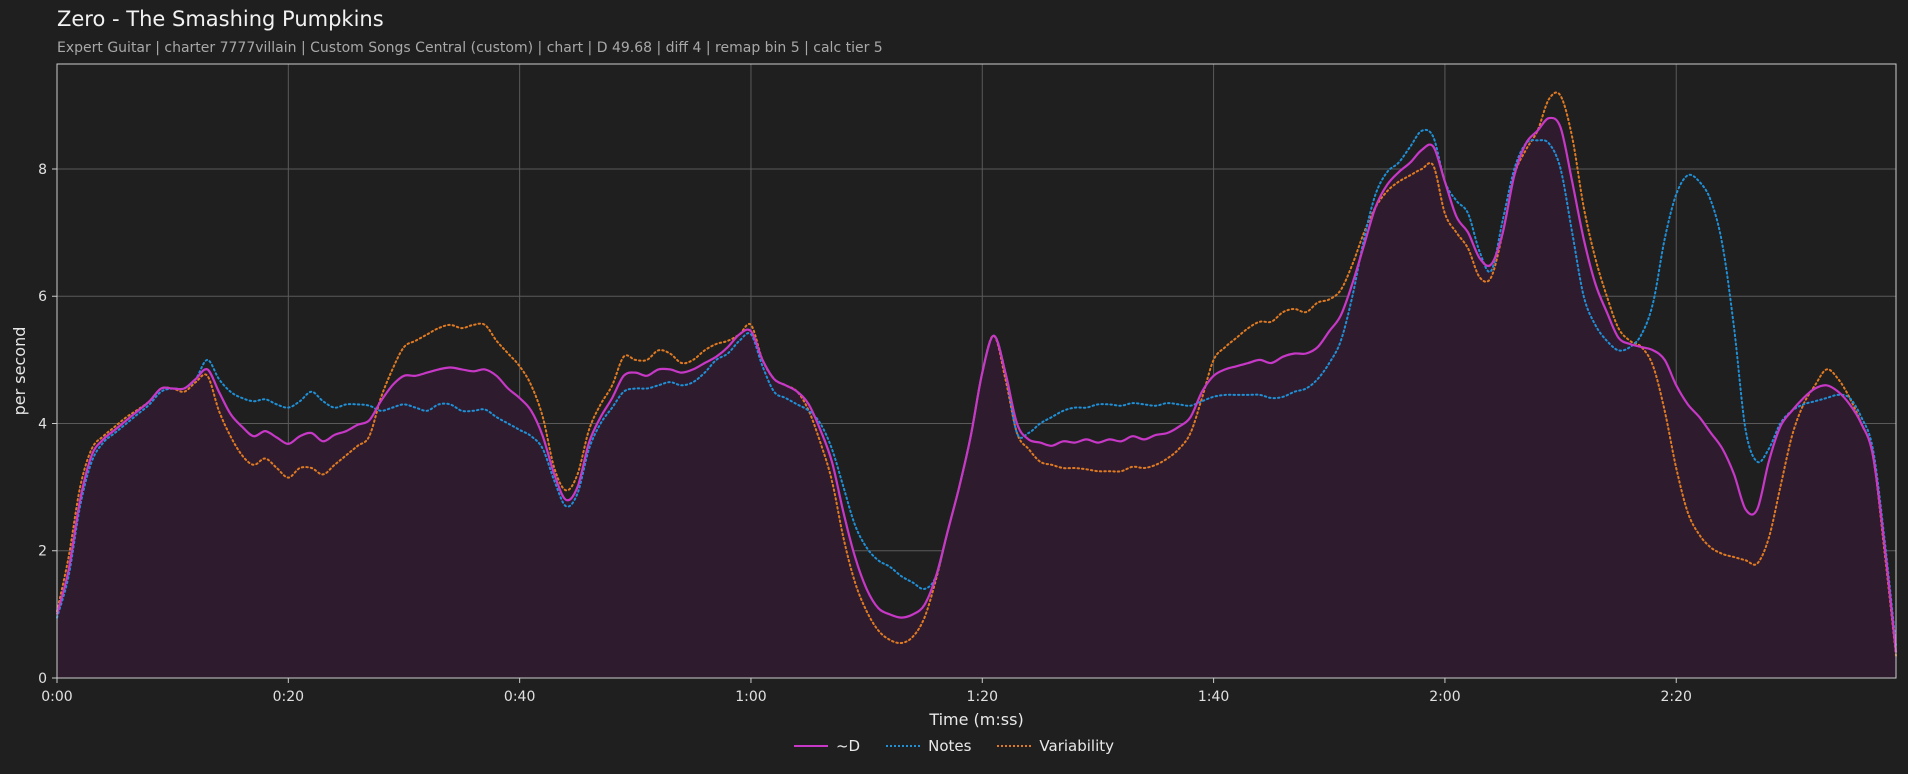  What do you see at coordinates (950, 746) in the screenshot?
I see `legend-label: Notes` at bounding box center [950, 746].